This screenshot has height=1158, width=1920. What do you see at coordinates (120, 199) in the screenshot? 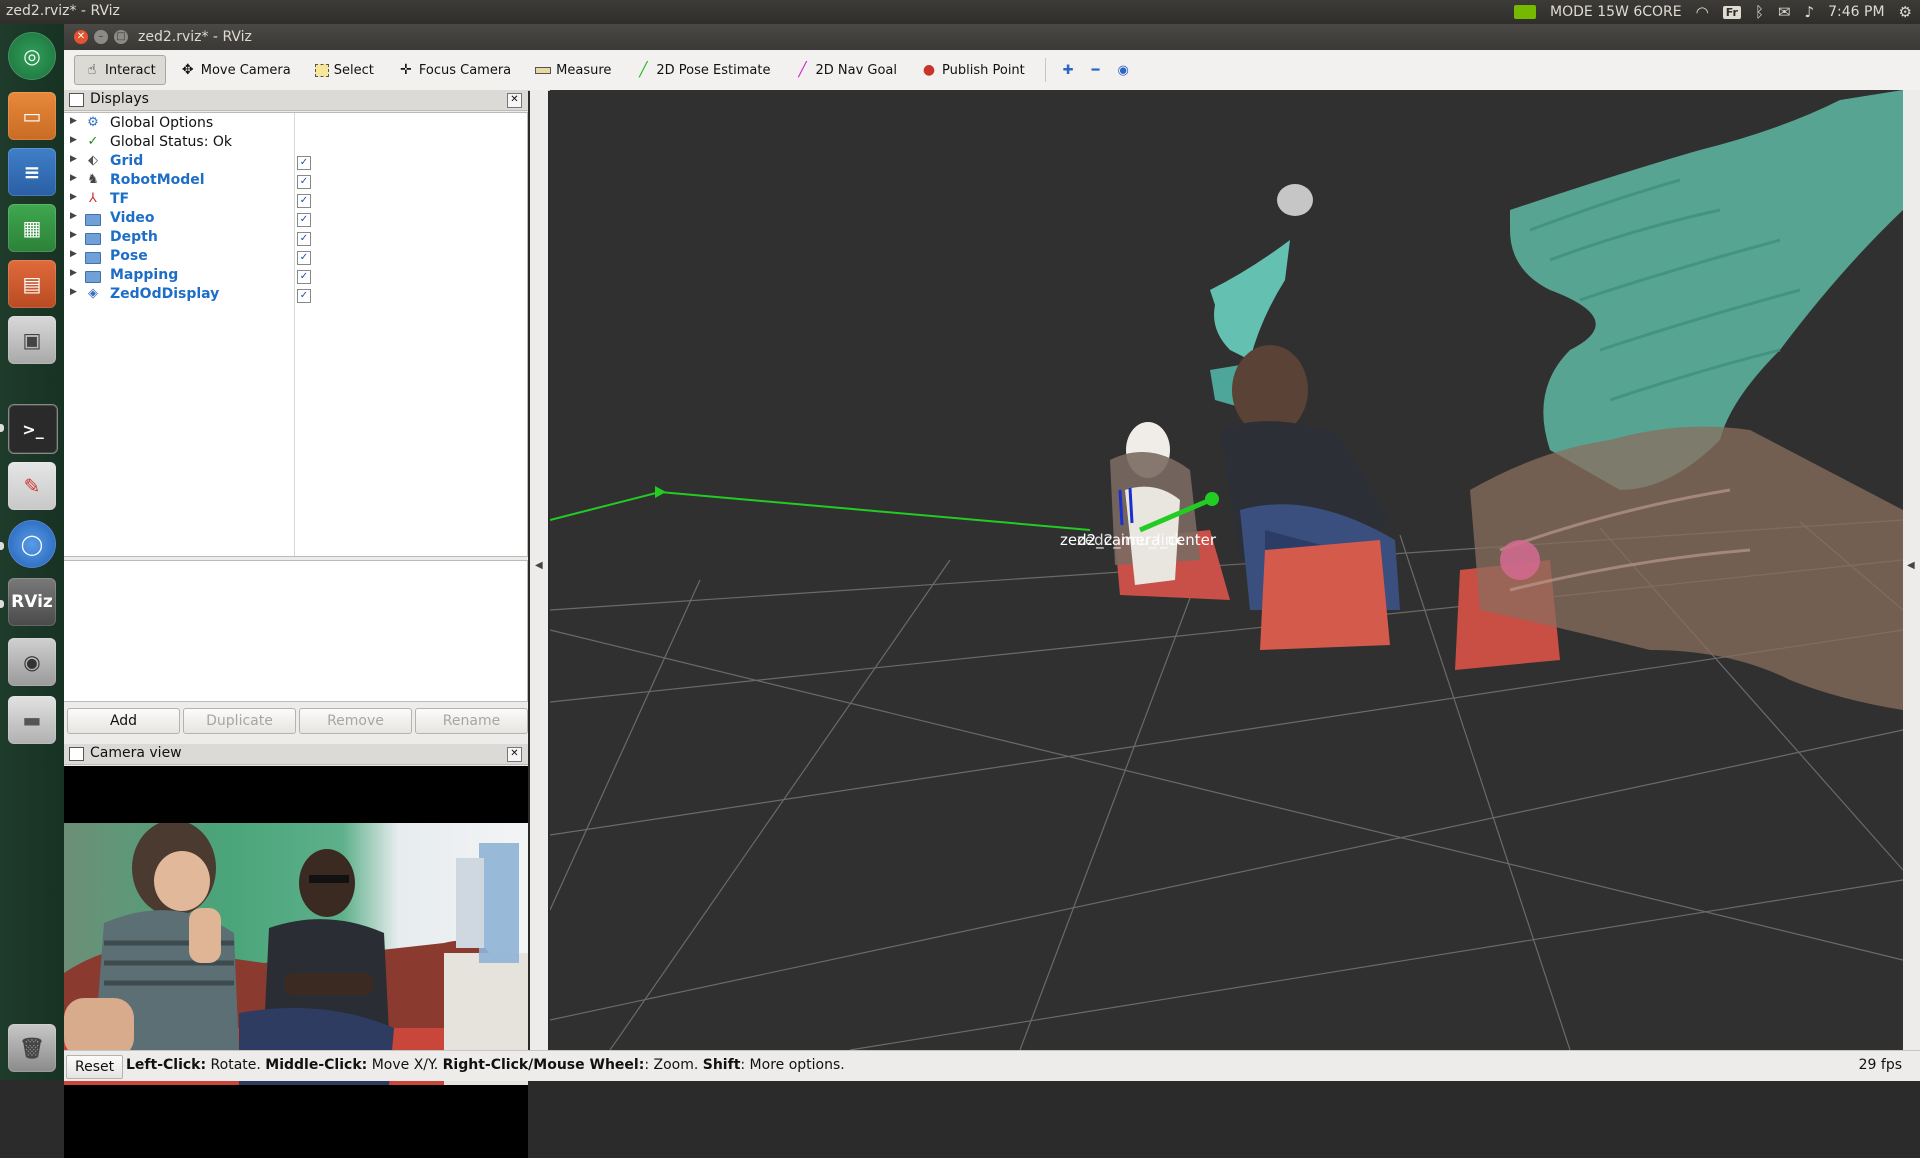
I see `tree-label: TF` at bounding box center [120, 199].